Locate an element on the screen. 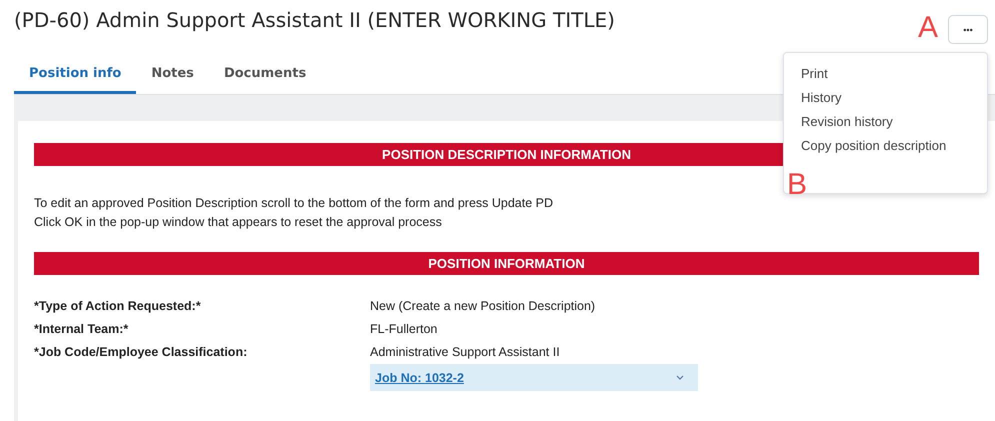 This screenshot has height=421, width=995. field-value: Administrative Support Assistant II is located at coordinates (465, 352).